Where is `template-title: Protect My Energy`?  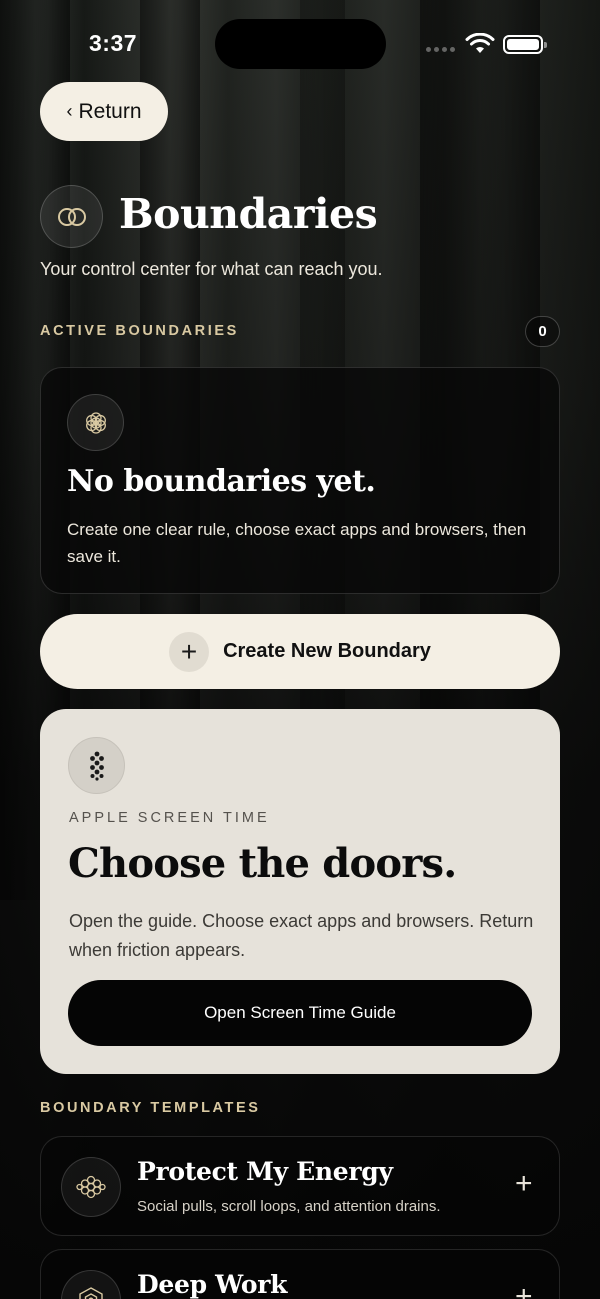
template-title: Protect My Energy is located at coordinates (265, 1171).